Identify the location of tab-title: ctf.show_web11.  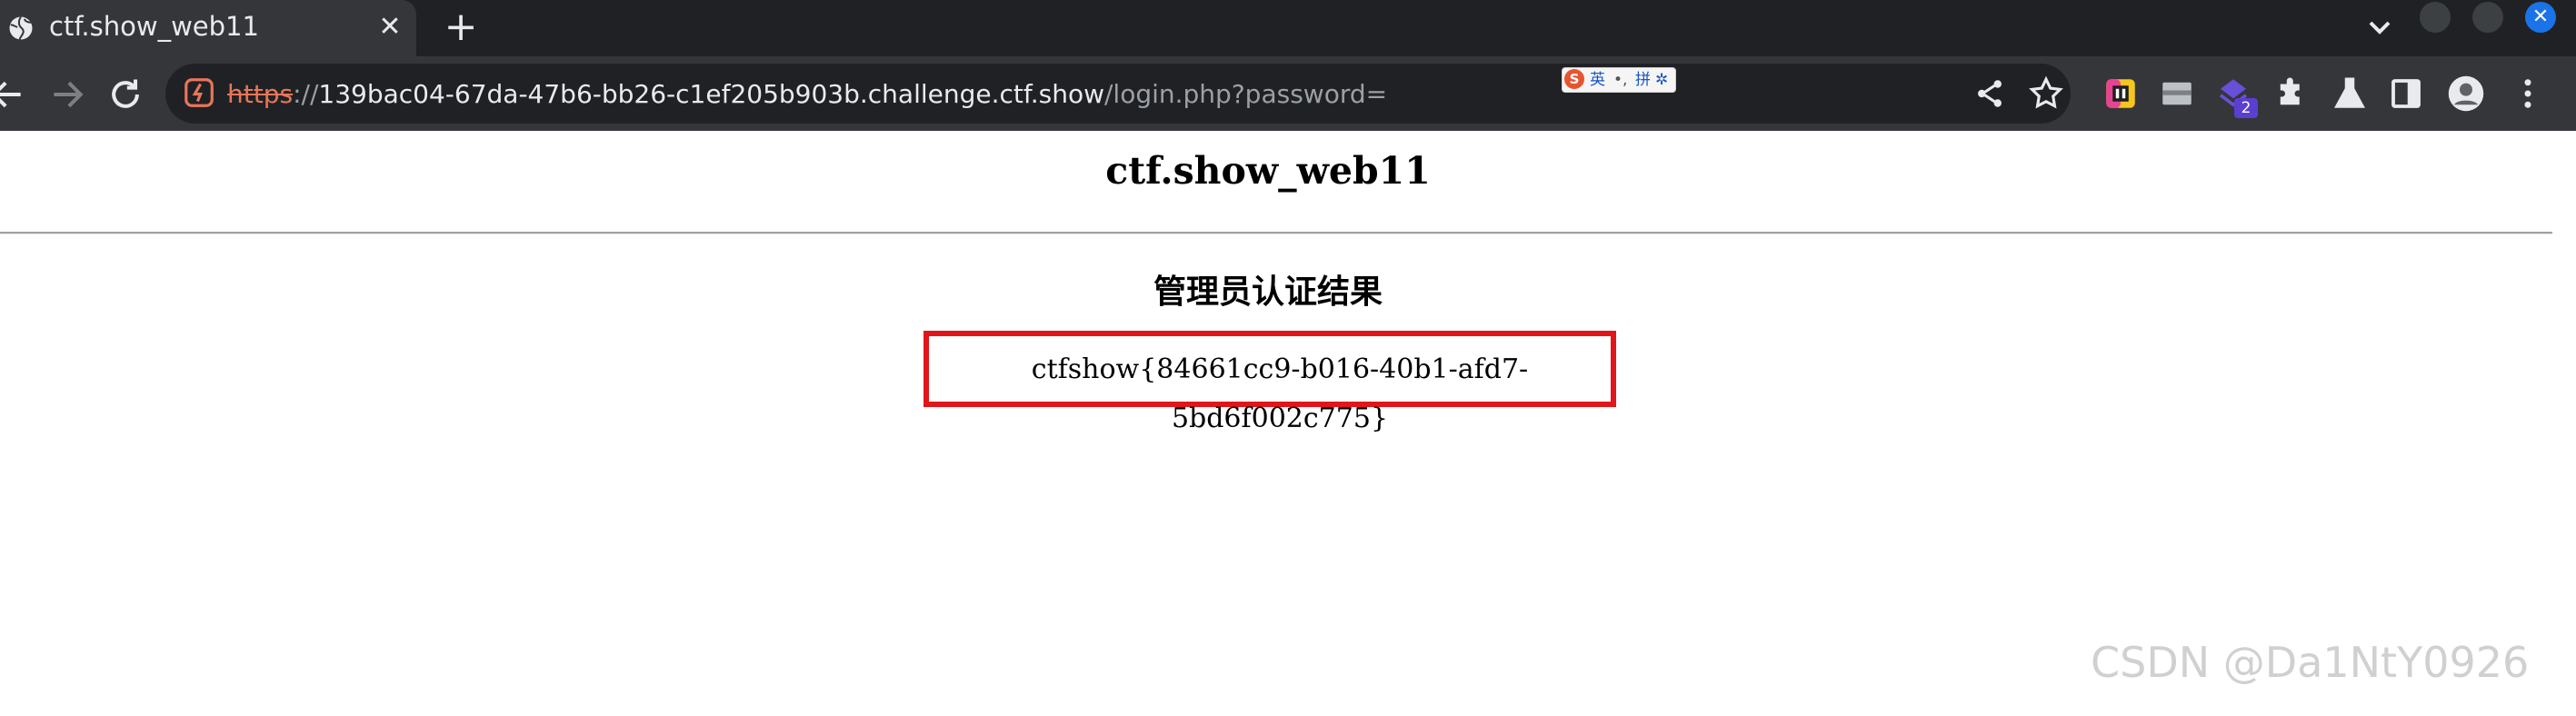
(154, 26).